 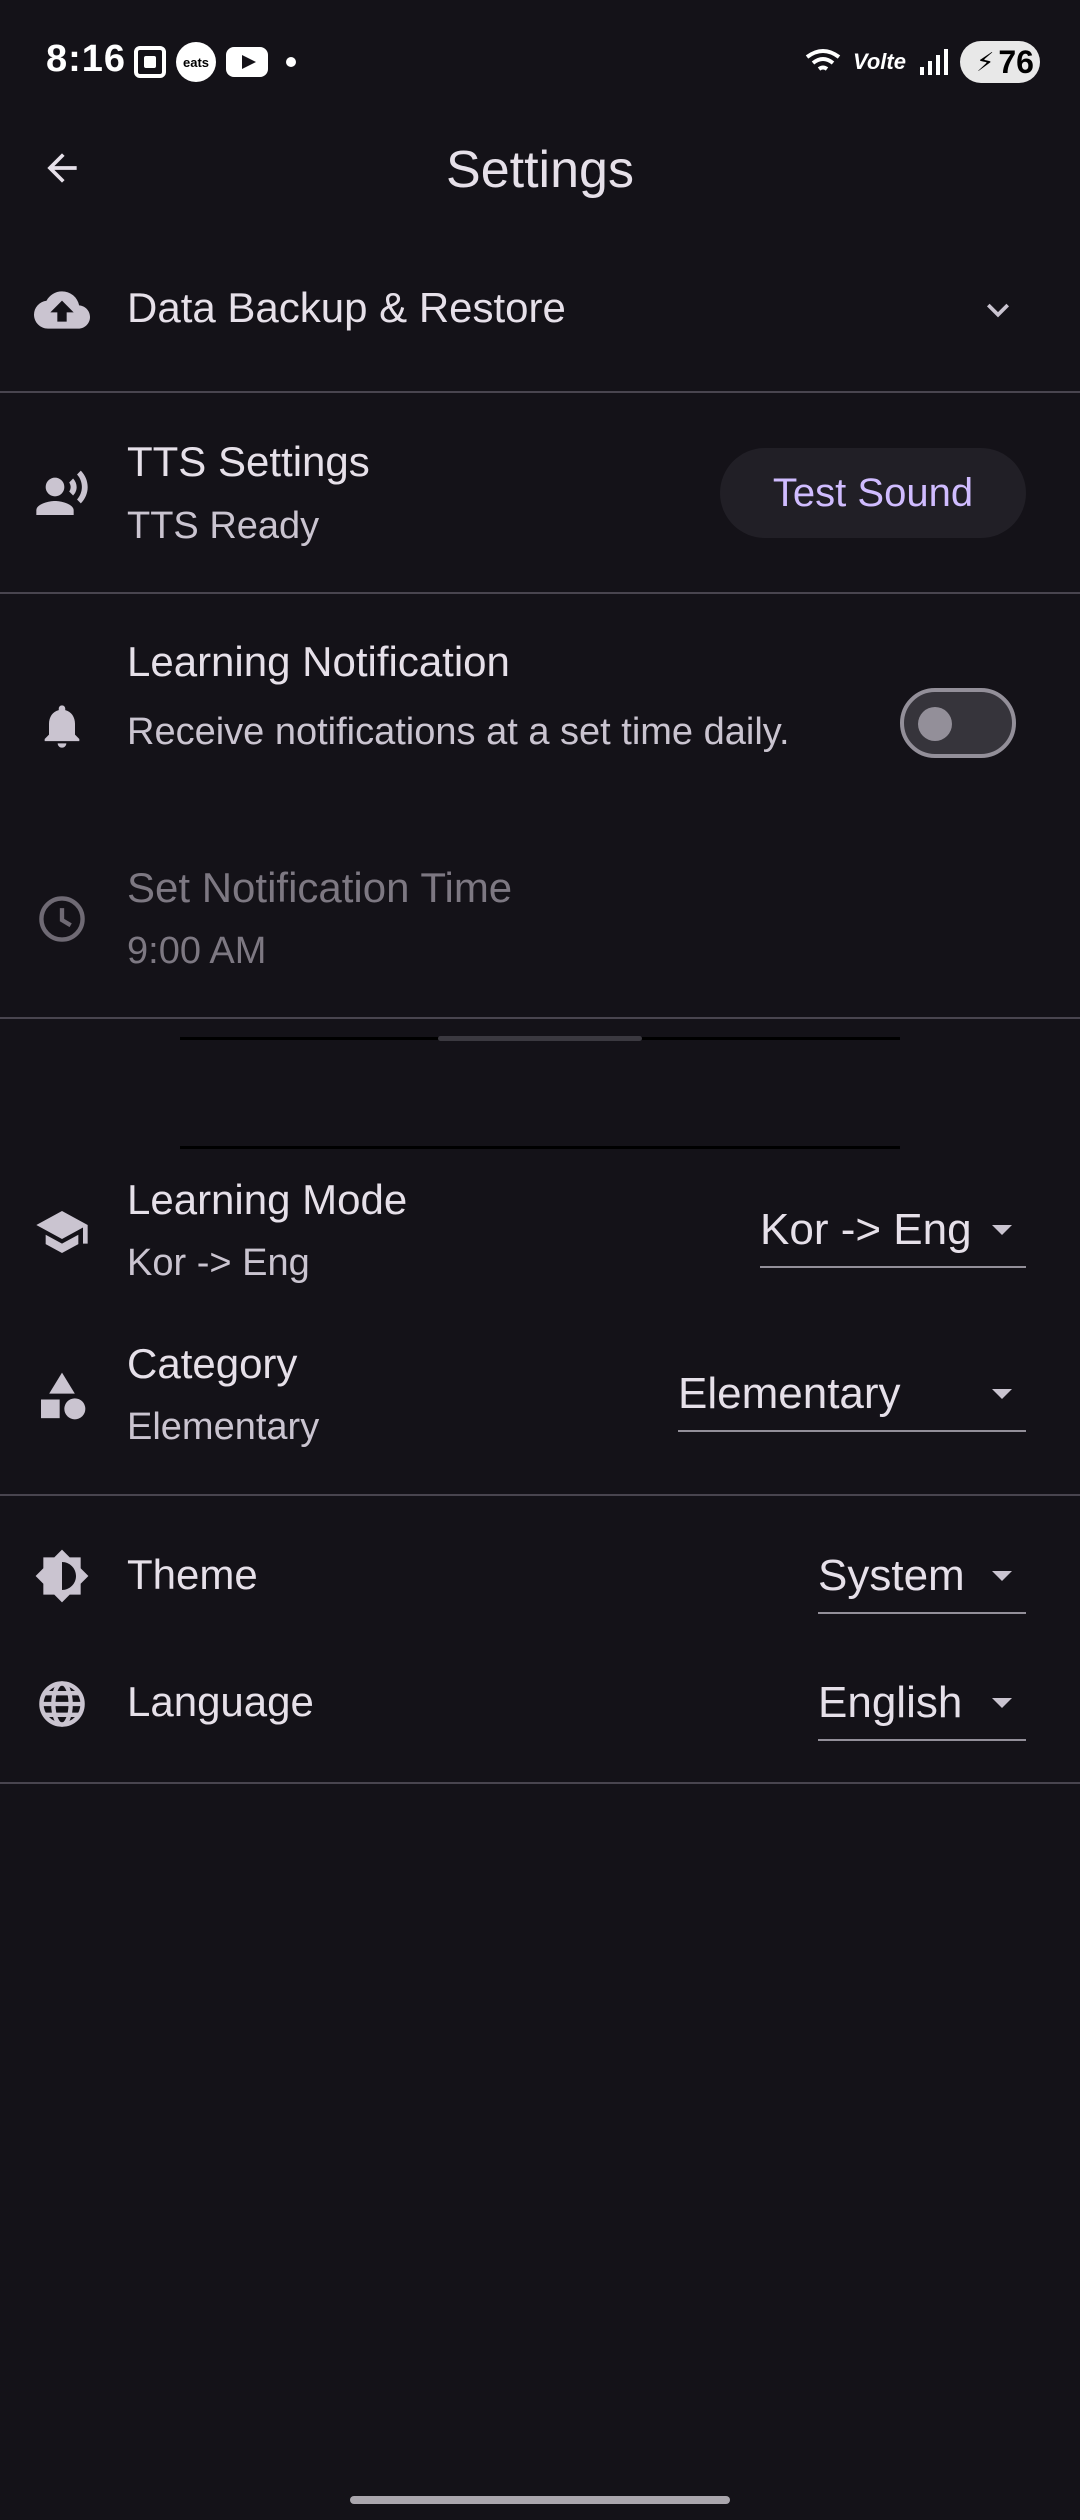 I want to click on learning-mode-dropdown: Kor -> Eng, so click(x=893, y=1231).